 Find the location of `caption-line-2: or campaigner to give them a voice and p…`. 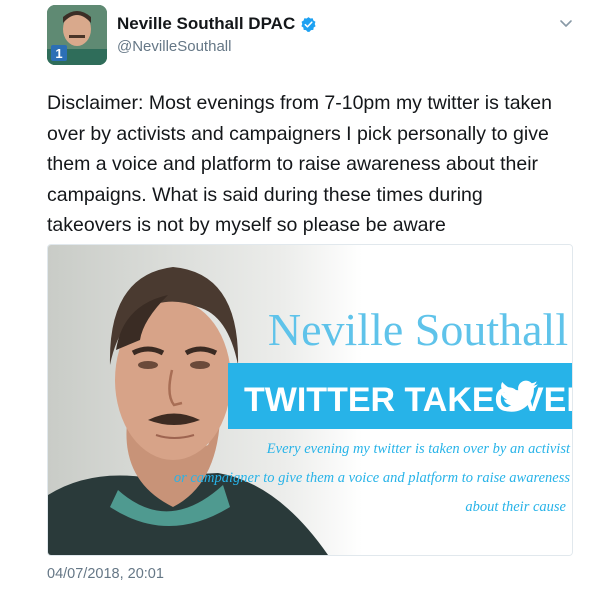

caption-line-2: or campaigner to give them a voice and p… is located at coordinates (372, 478).